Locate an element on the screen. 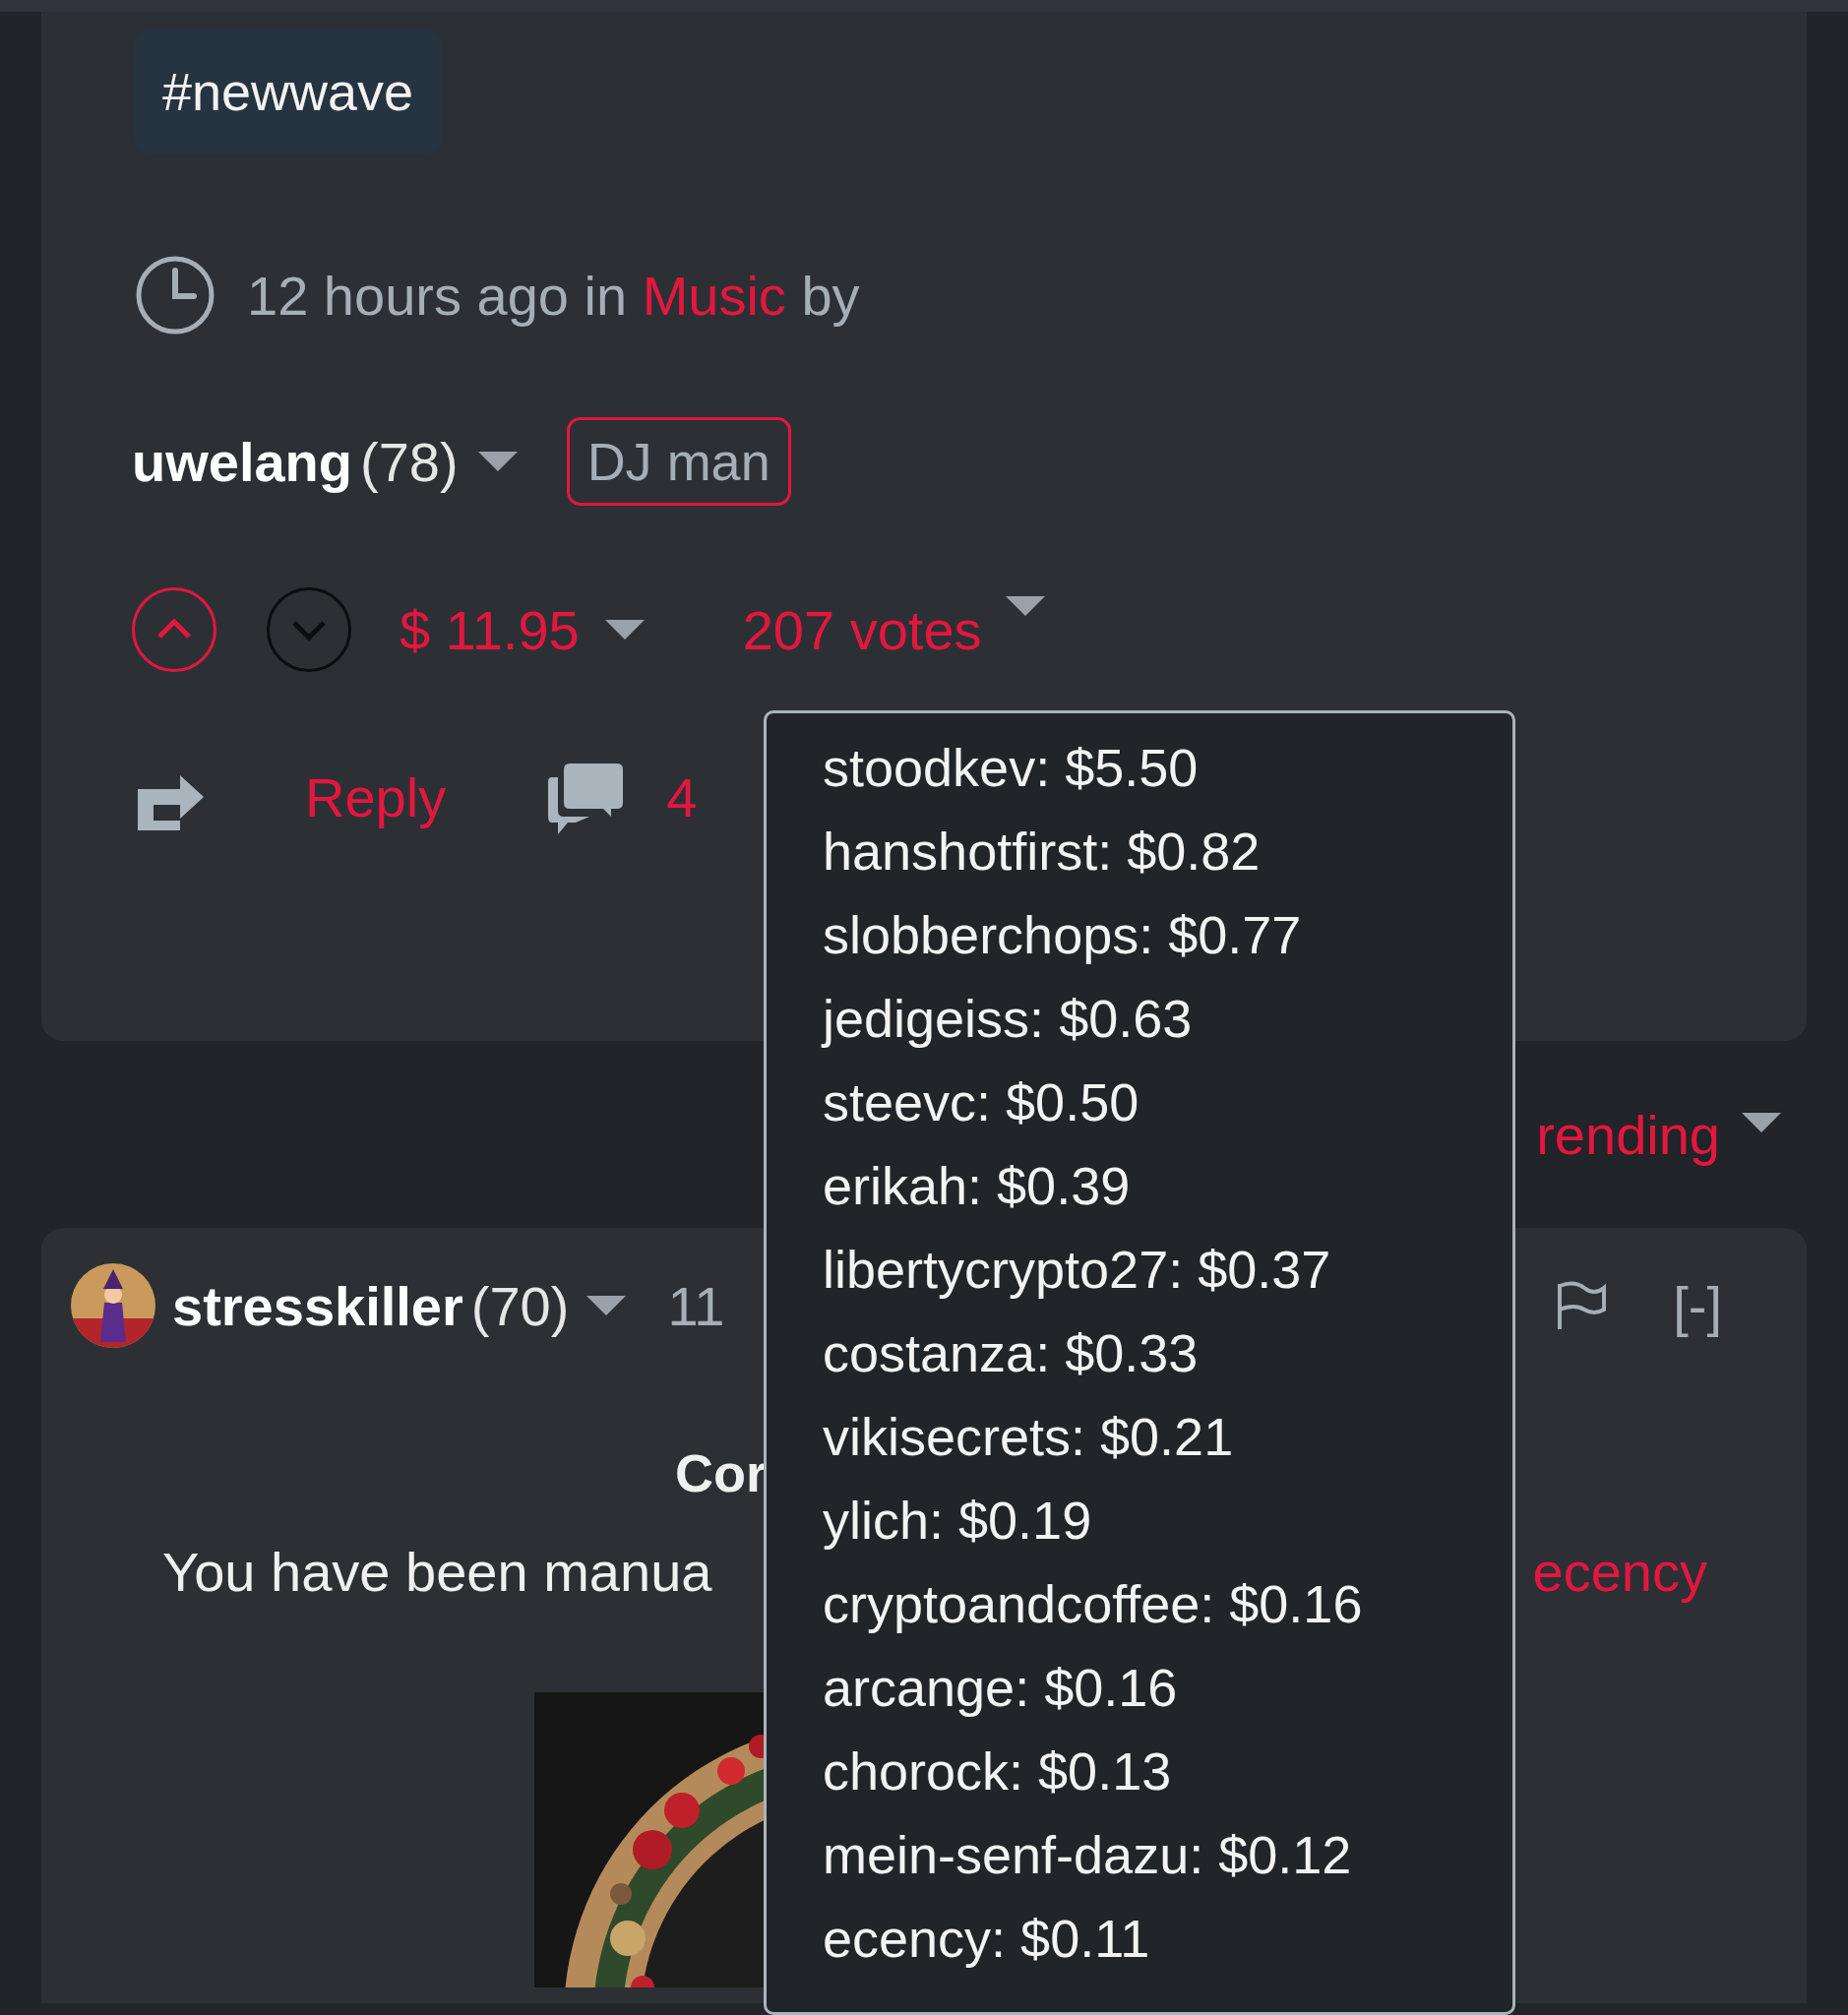 The width and height of the screenshot is (1848, 2015). comment-text: You have been manua is located at coordinates (437, 1571).